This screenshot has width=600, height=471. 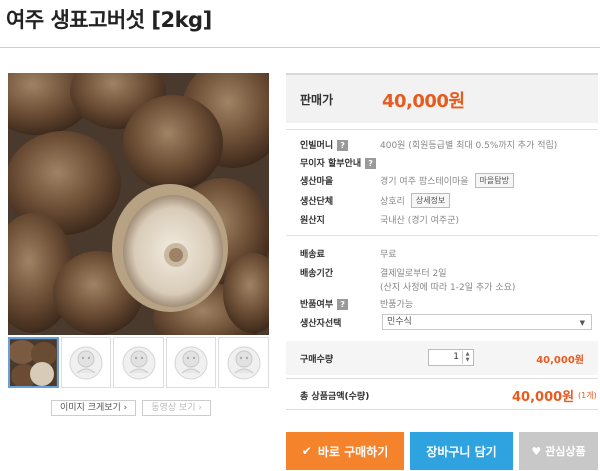 I want to click on shipping-fee-value: 무료, so click(x=388, y=254).